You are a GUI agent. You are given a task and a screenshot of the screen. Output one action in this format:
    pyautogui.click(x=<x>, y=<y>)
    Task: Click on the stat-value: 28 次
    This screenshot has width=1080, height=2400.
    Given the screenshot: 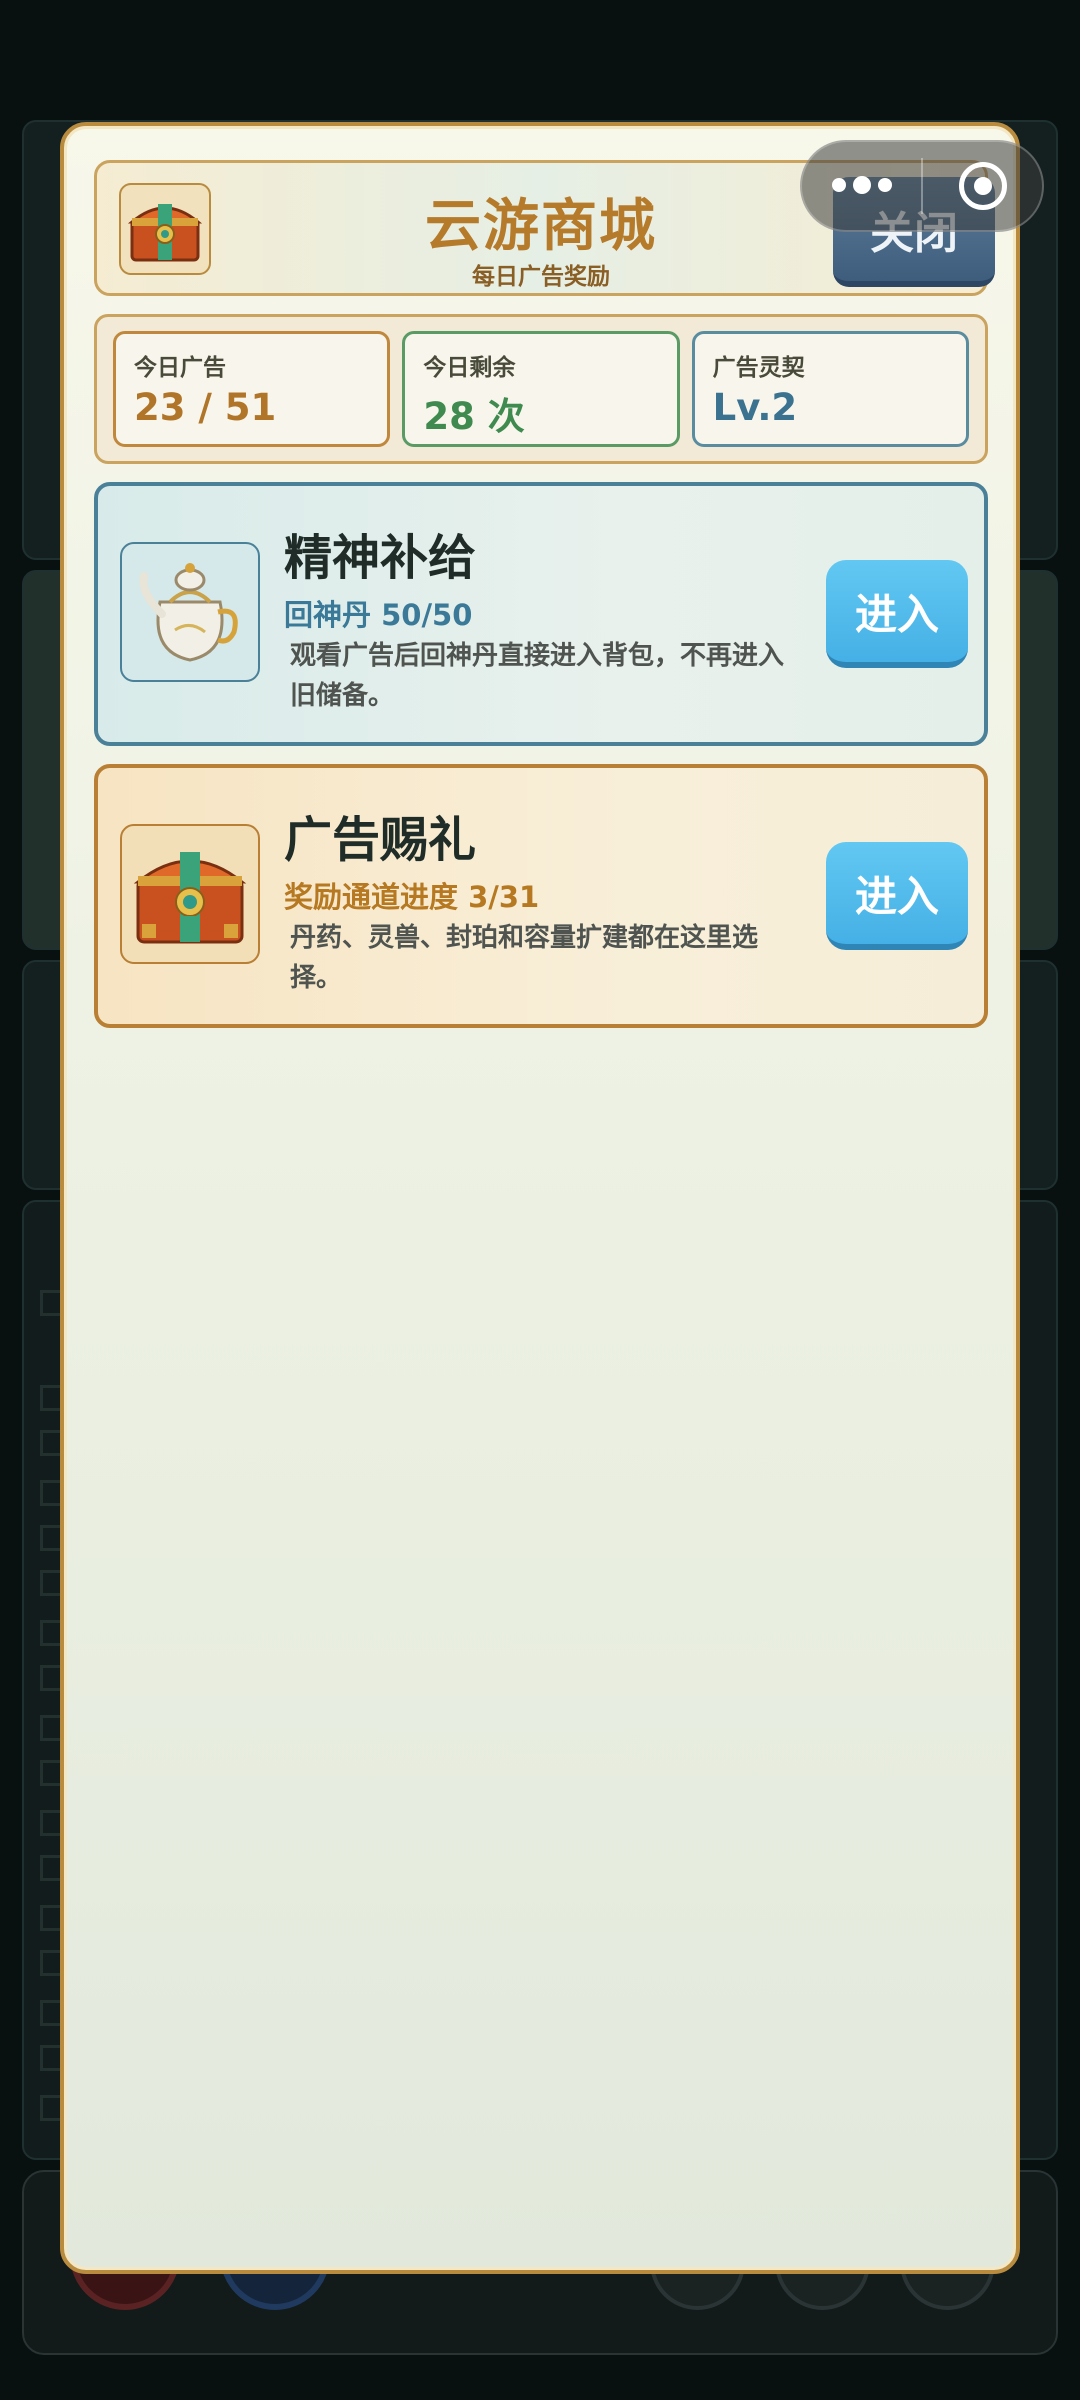 What is the action you would take?
    pyautogui.click(x=474, y=416)
    